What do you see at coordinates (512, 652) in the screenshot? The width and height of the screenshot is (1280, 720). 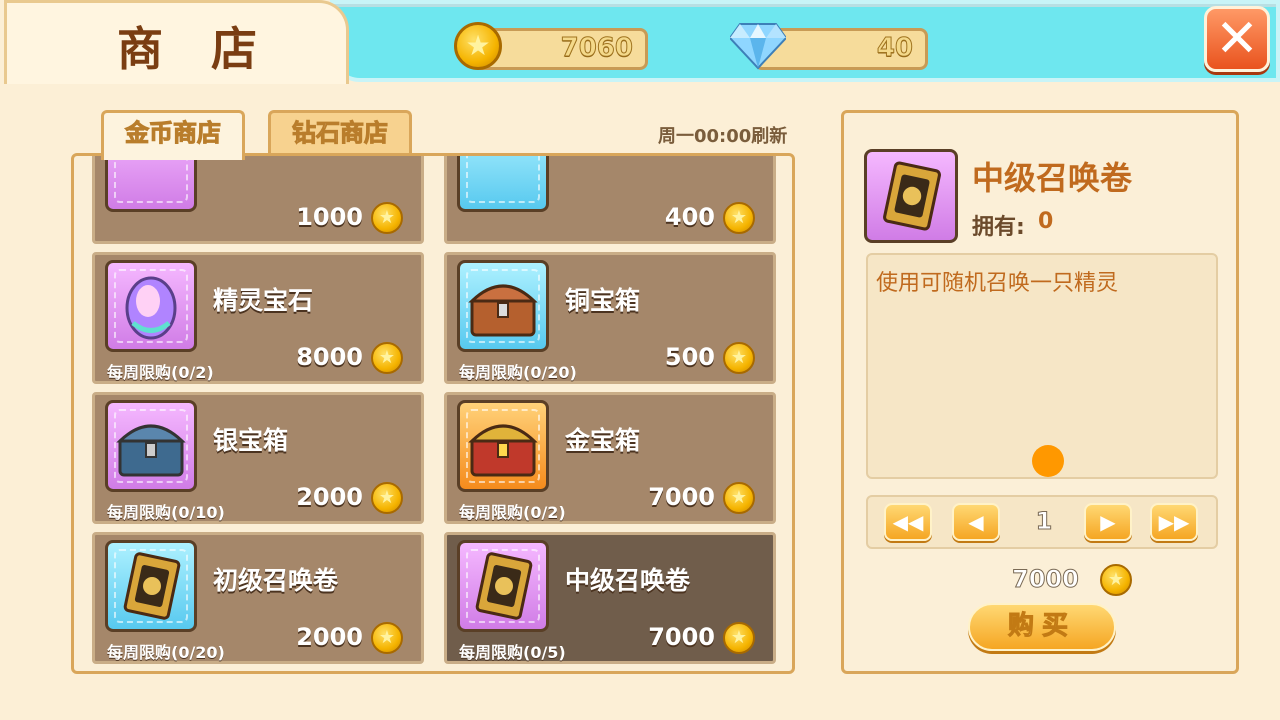 I see `item-limit: 每周限购(0/5)` at bounding box center [512, 652].